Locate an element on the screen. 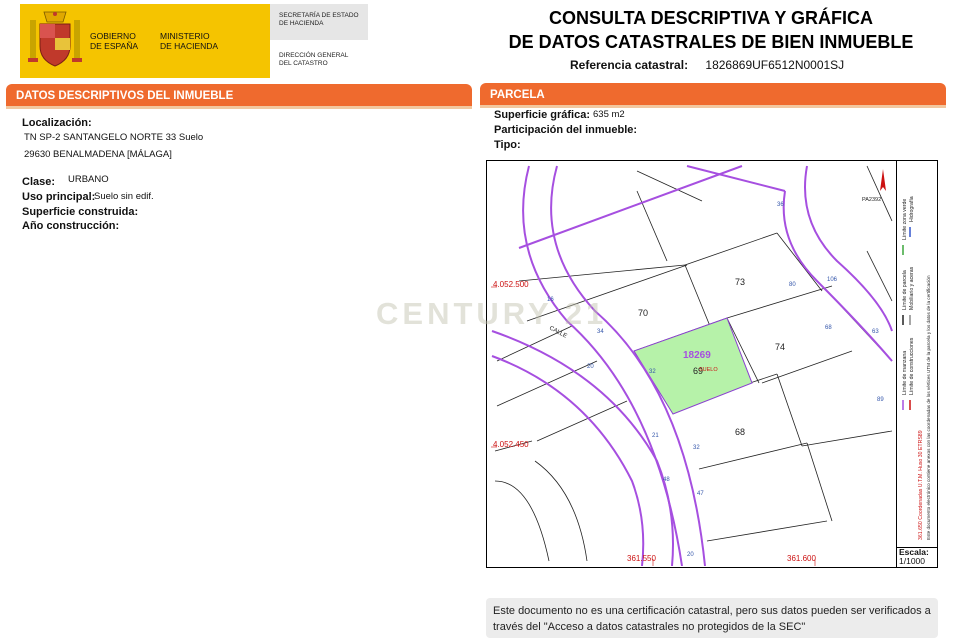  descriptivos-section-header: DATOS DESCRIPTIVOS DEL INMUEBLE is located at coordinates (239, 96).